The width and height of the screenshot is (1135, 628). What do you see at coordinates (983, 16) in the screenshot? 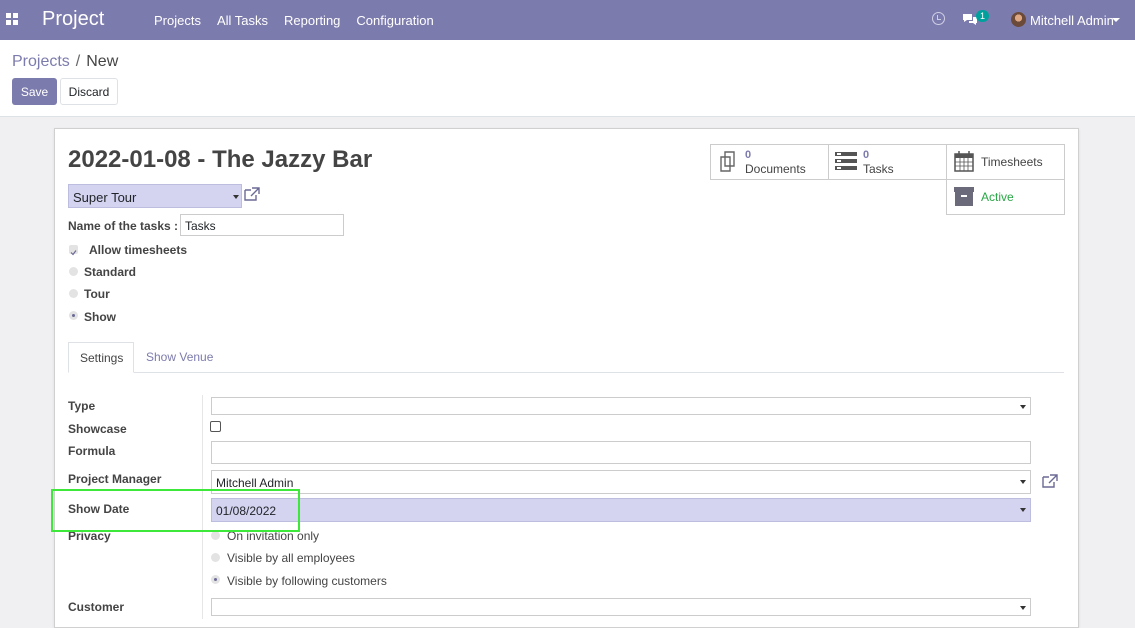
I see `messaging-counter-badge: 1` at bounding box center [983, 16].